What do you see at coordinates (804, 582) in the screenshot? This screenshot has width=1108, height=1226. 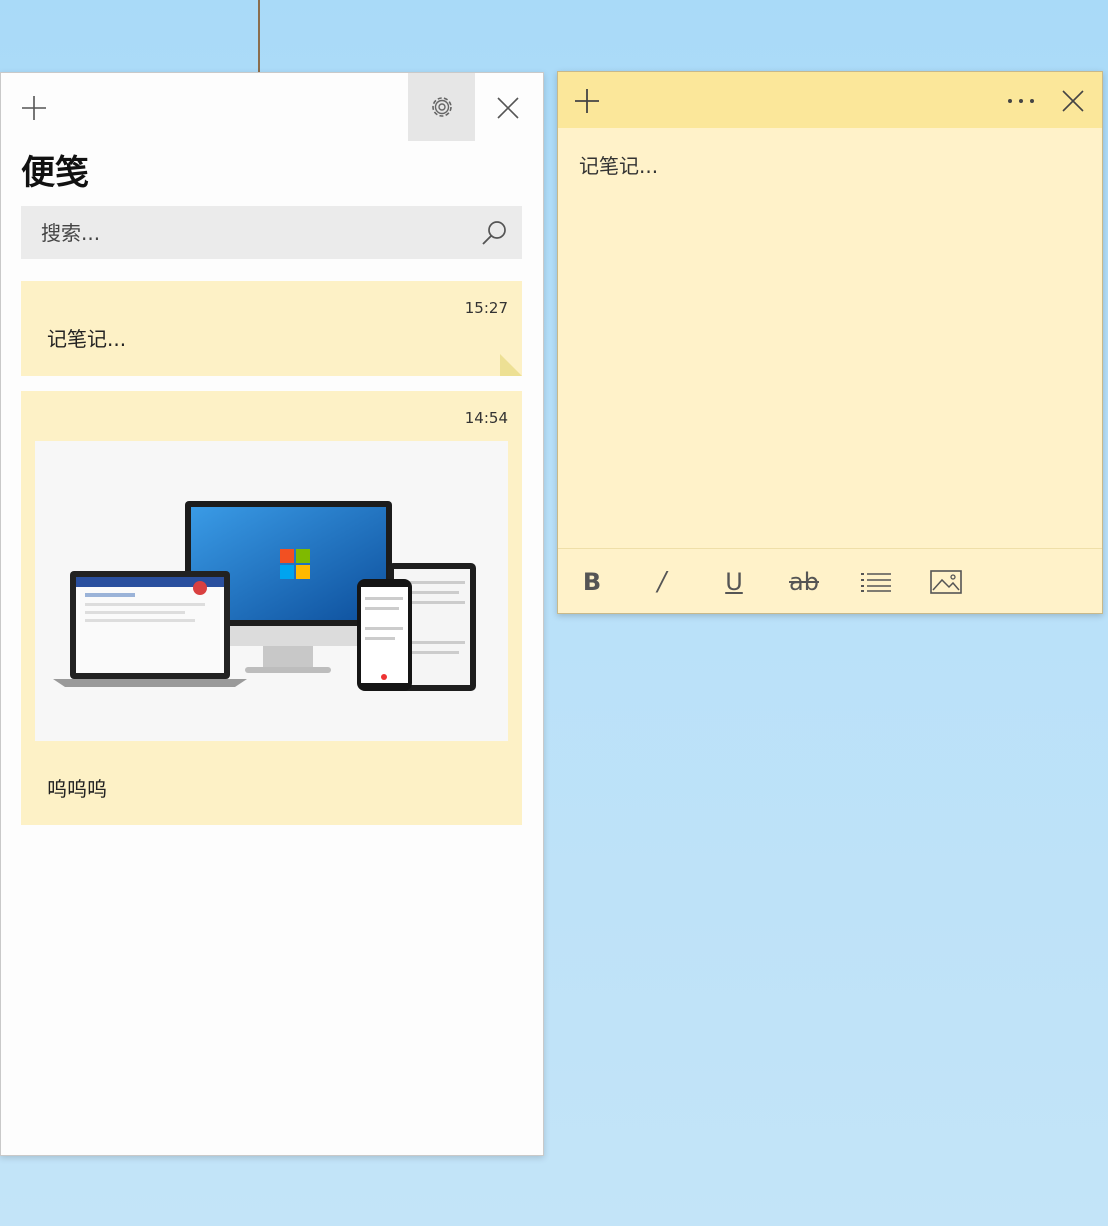 I see `strikethrough-button: ab` at bounding box center [804, 582].